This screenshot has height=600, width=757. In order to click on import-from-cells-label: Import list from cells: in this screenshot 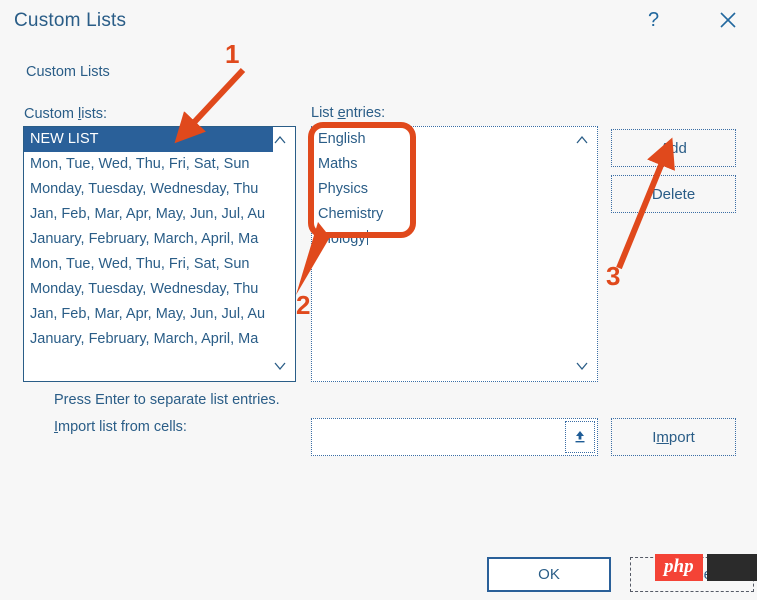, I will do `click(120, 427)`.